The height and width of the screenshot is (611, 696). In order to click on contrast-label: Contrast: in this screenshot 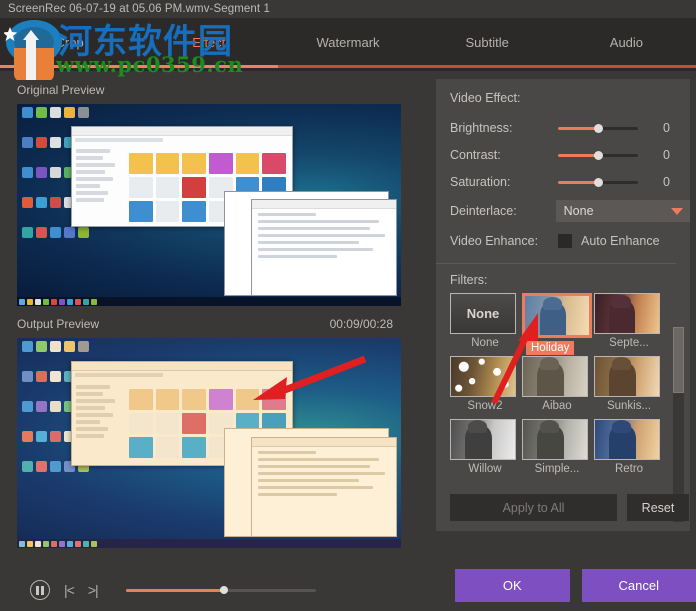, I will do `click(475, 155)`.